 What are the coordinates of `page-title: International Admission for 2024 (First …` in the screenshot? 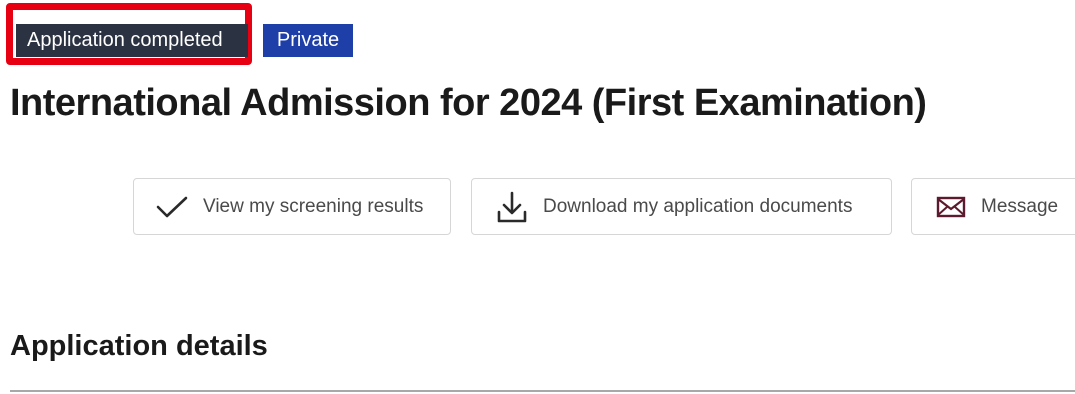 It's located at (468, 103).